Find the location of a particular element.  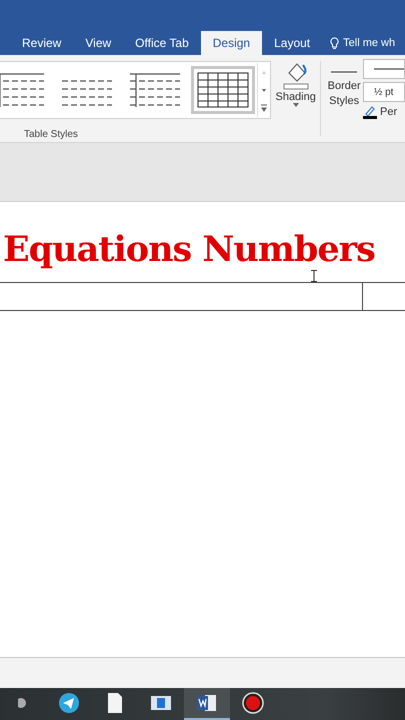

record-icon is located at coordinates (253, 703).